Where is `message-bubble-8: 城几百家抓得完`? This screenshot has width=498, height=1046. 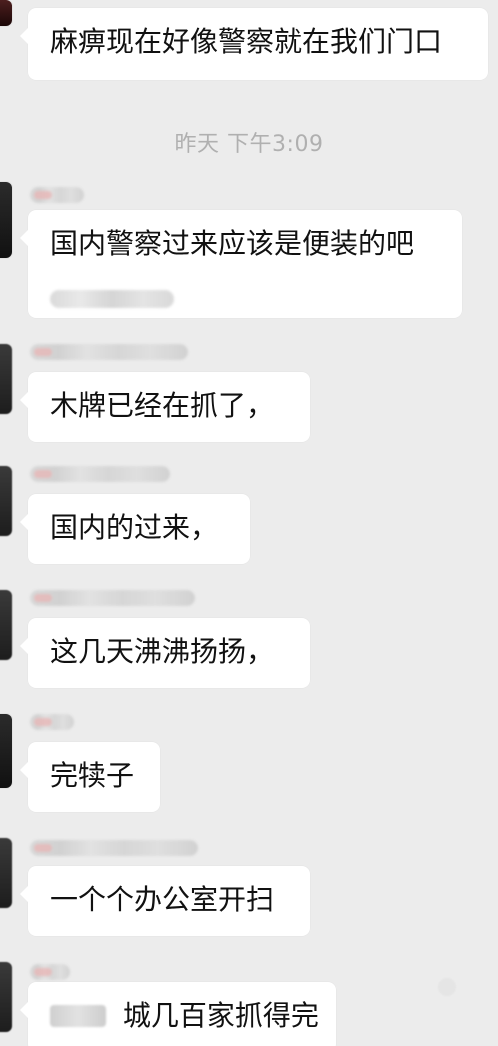 message-bubble-8: 城几百家抓得完 is located at coordinates (178, 1014).